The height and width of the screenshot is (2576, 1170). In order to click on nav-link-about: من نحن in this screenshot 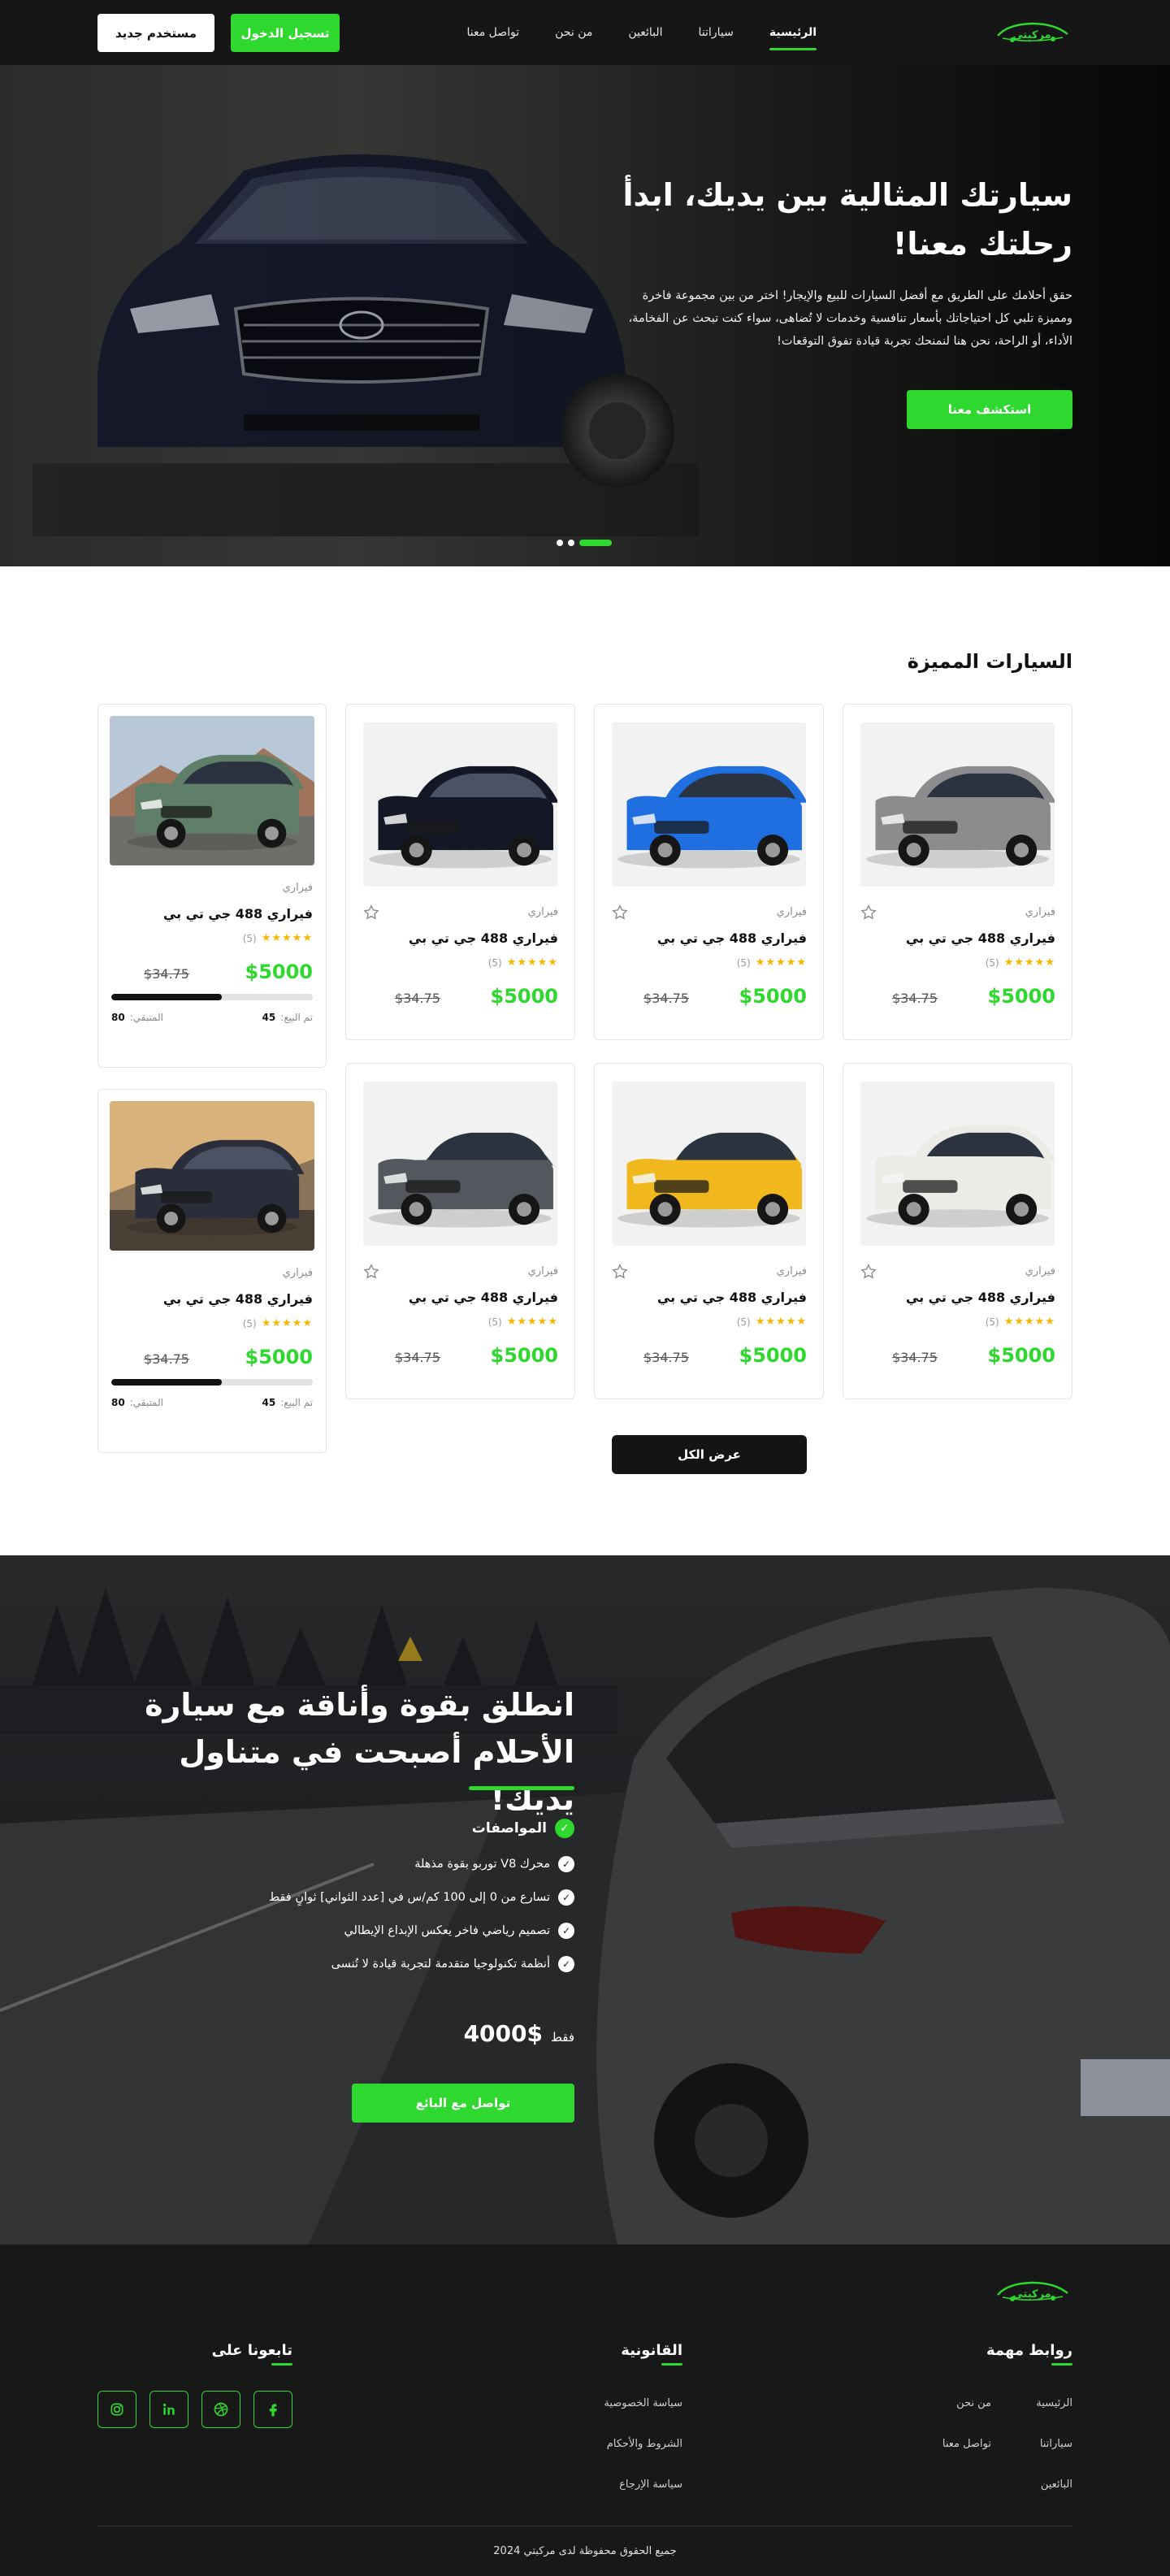, I will do `click(574, 32)`.